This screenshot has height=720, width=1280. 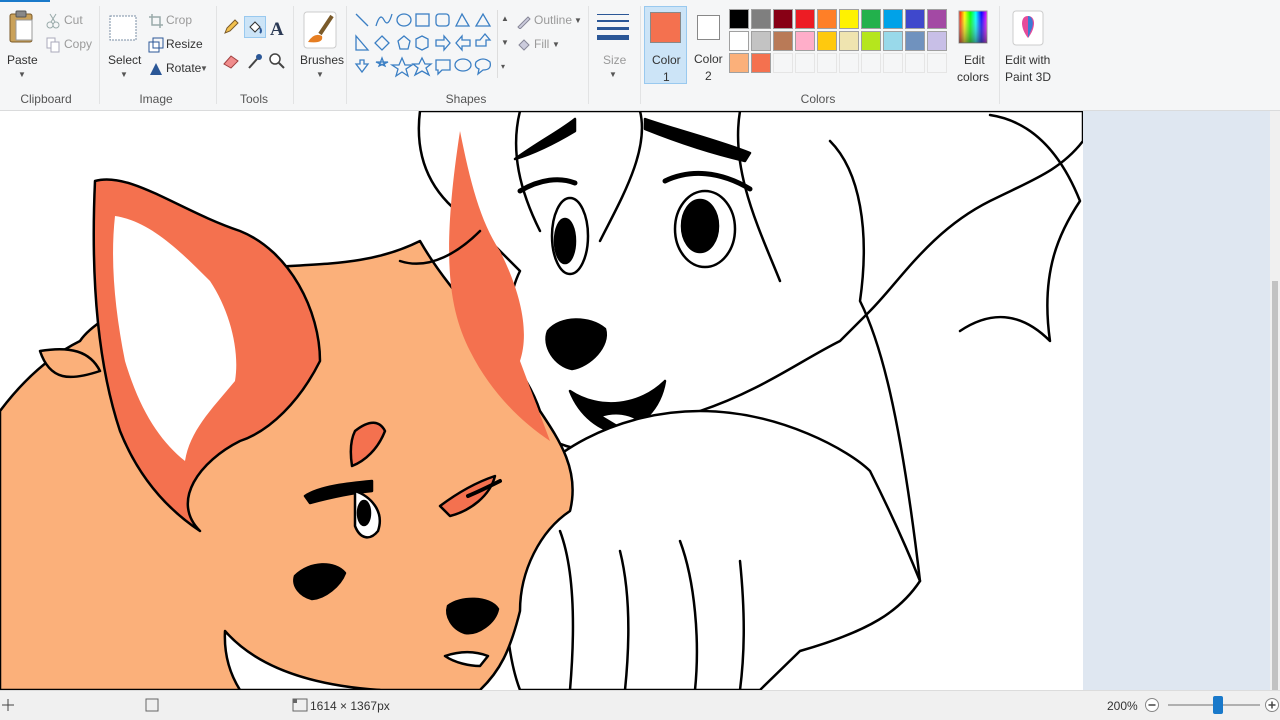 I want to click on crop-label: Crop, so click(x=179, y=20).